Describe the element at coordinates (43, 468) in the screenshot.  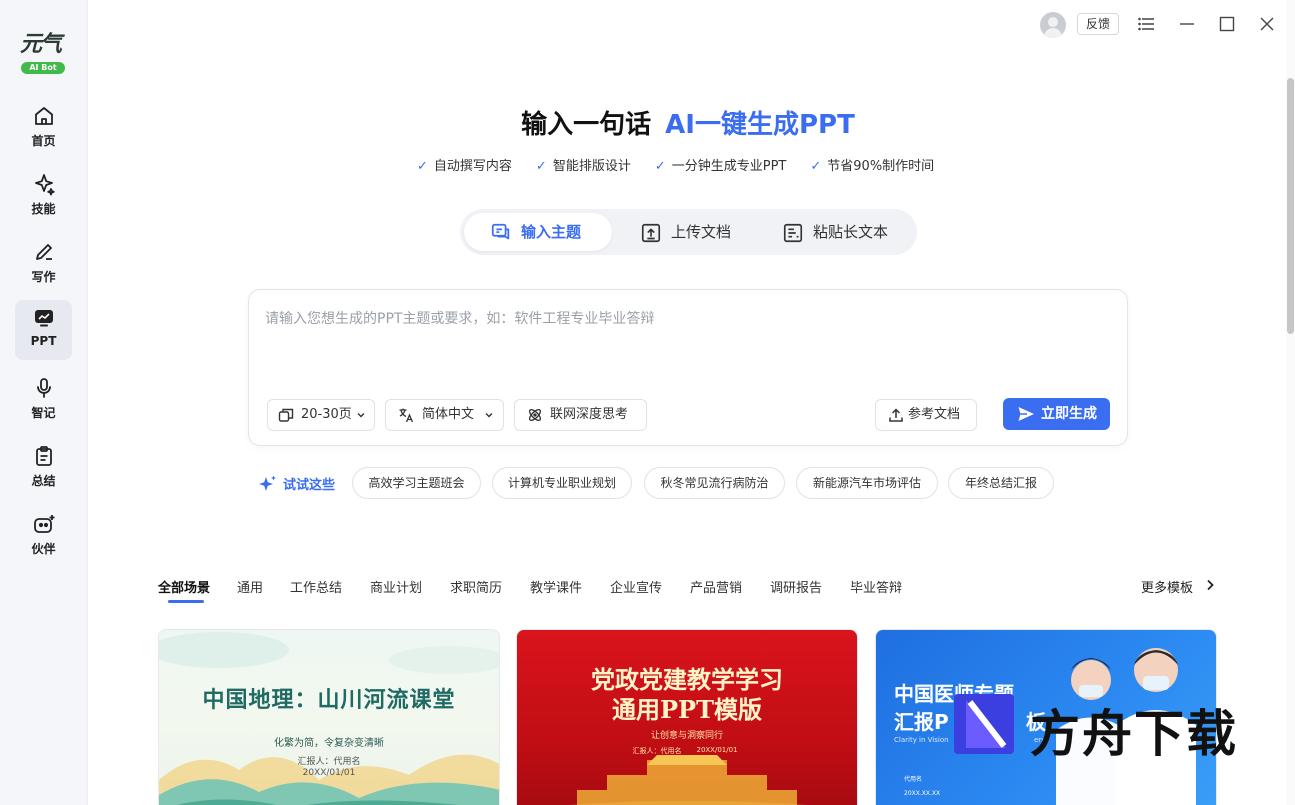
I see `sidebar-item-summary: 总结` at that location.